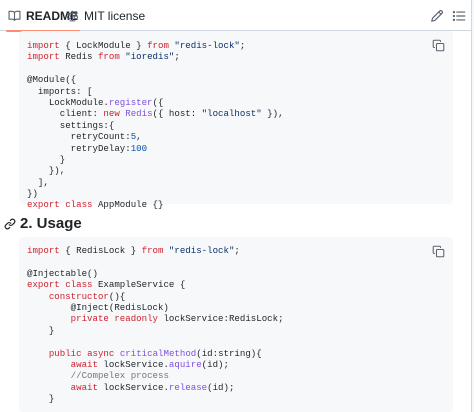 Image resolution: width=474 pixels, height=412 pixels. I want to click on readme-tab-bar: README MIT license, so click(235, 16).